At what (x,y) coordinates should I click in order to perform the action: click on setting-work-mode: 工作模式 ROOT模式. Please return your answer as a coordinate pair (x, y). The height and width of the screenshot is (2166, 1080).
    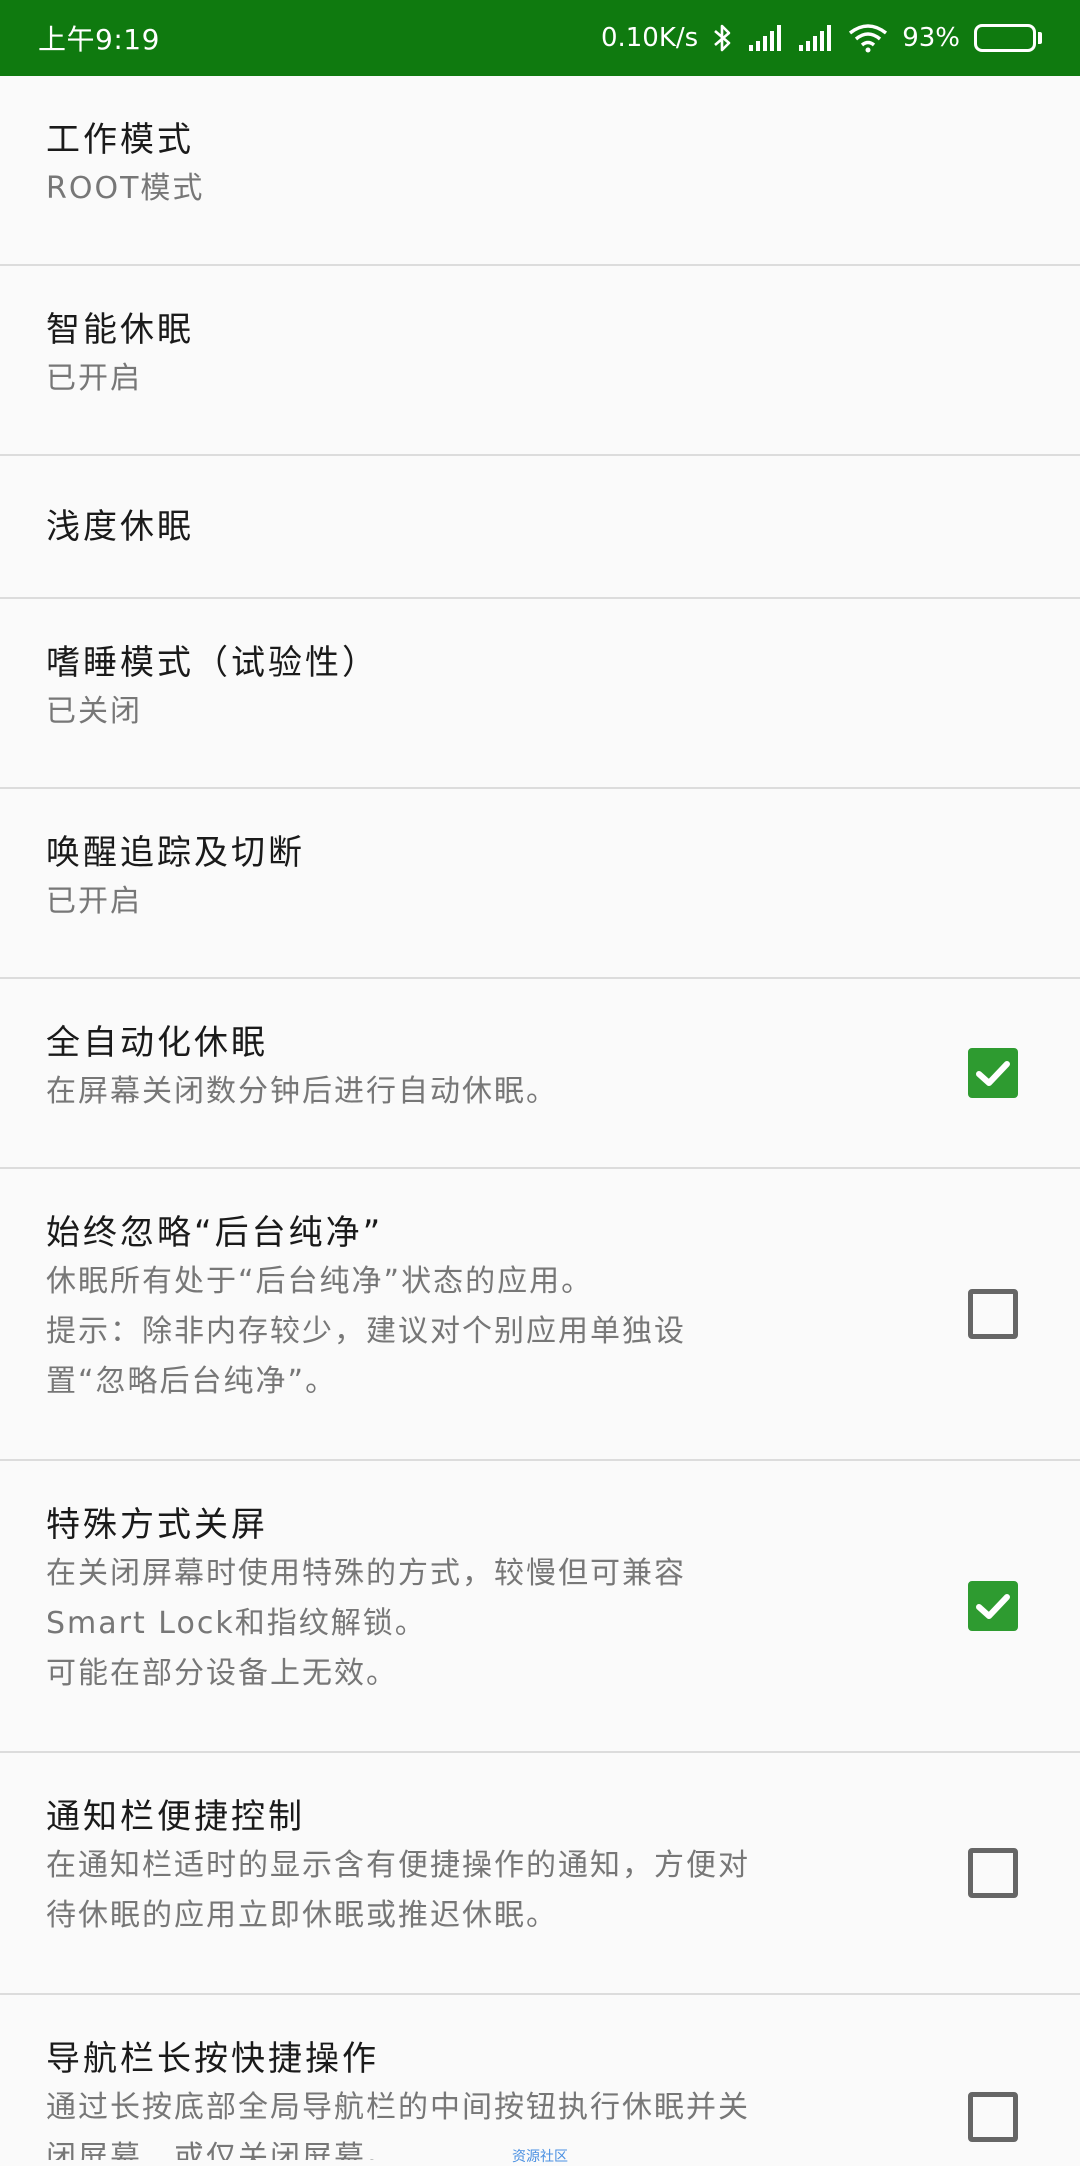
    Looking at the image, I should click on (540, 171).